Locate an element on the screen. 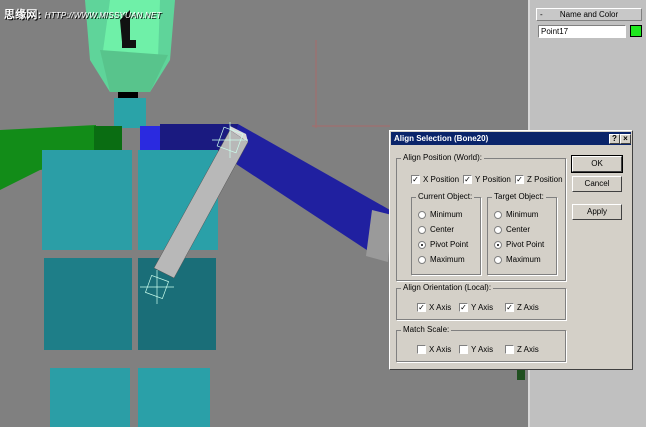 This screenshot has width=646, height=427. close-button: × is located at coordinates (625, 139).